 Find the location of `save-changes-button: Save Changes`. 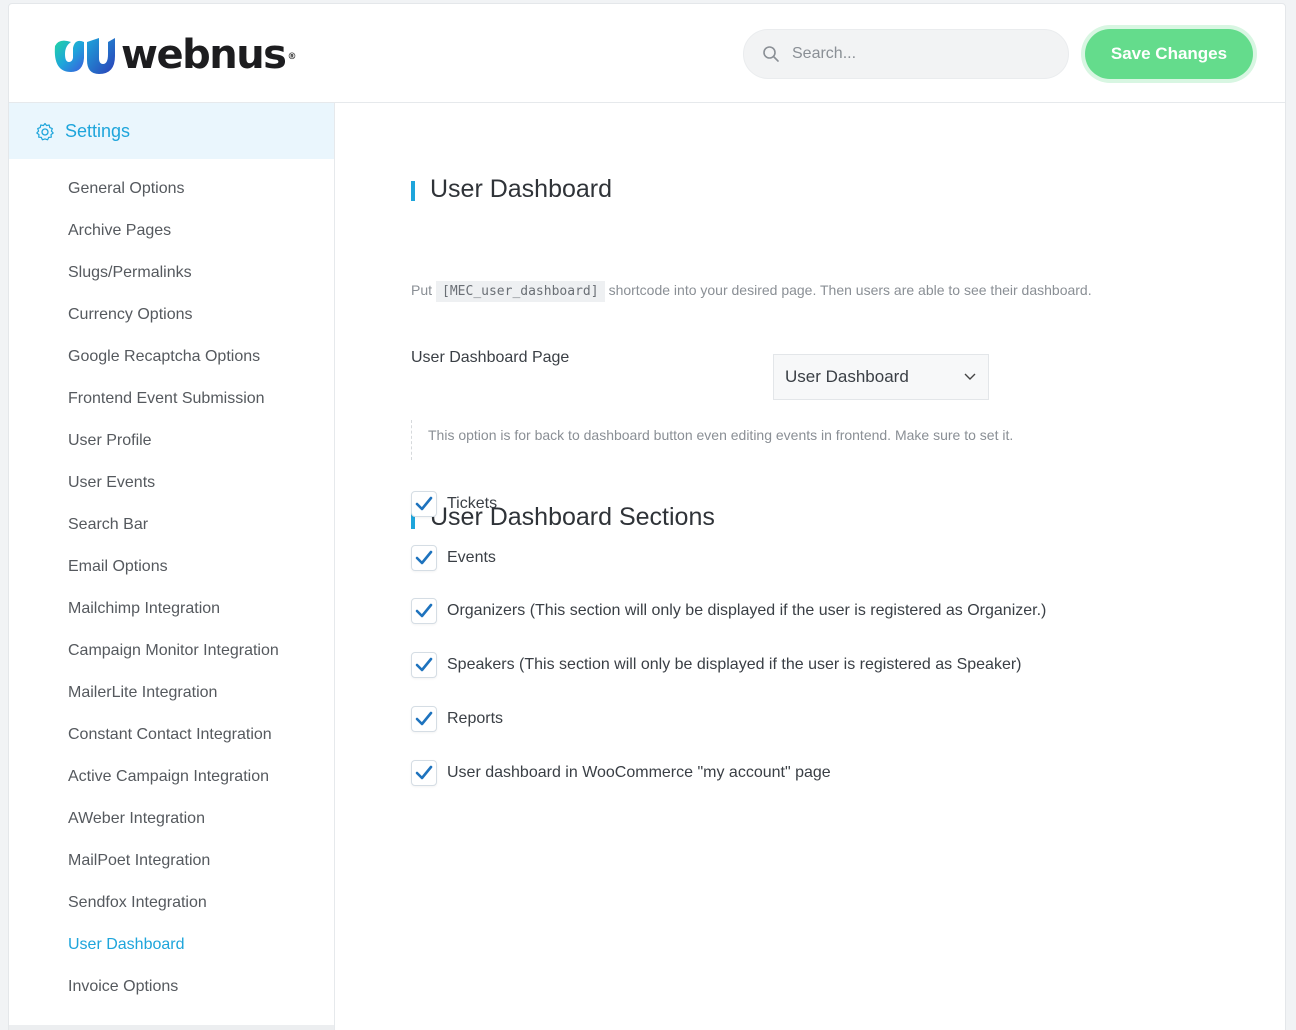

save-changes-button: Save Changes is located at coordinates (1169, 54).